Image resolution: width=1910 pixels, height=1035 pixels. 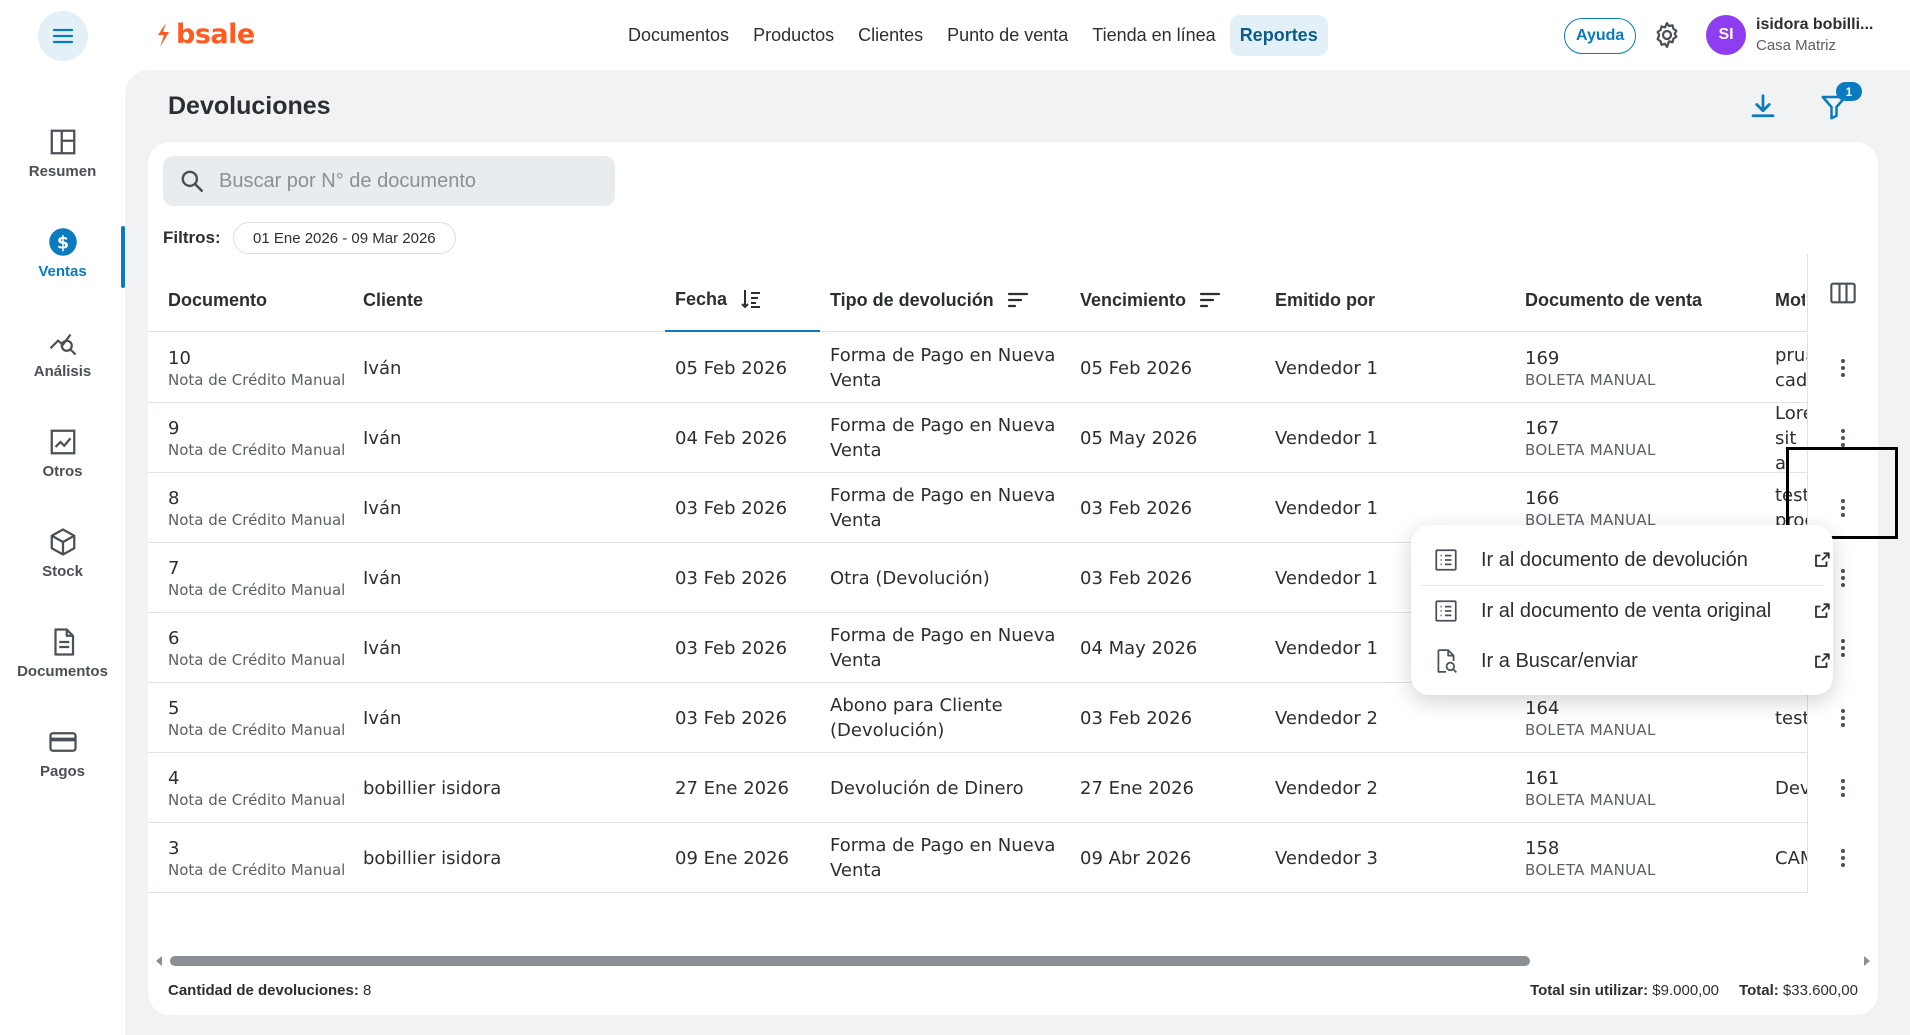 I want to click on column-label: Mot, so click(x=1790, y=299).